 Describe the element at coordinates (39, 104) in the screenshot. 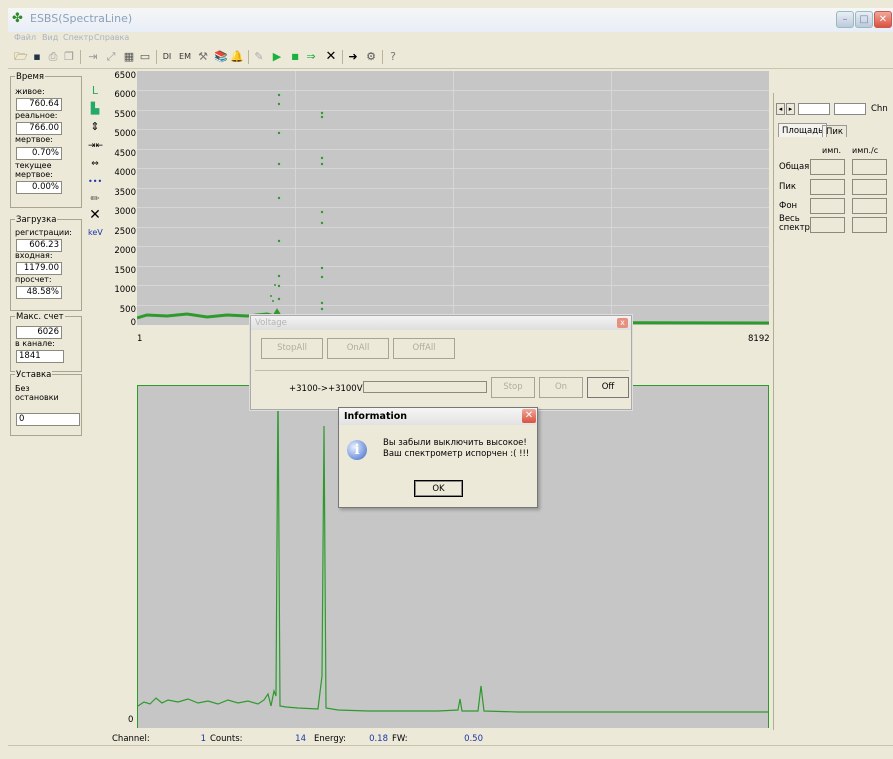

I see `live-time-value: 760.64` at that location.